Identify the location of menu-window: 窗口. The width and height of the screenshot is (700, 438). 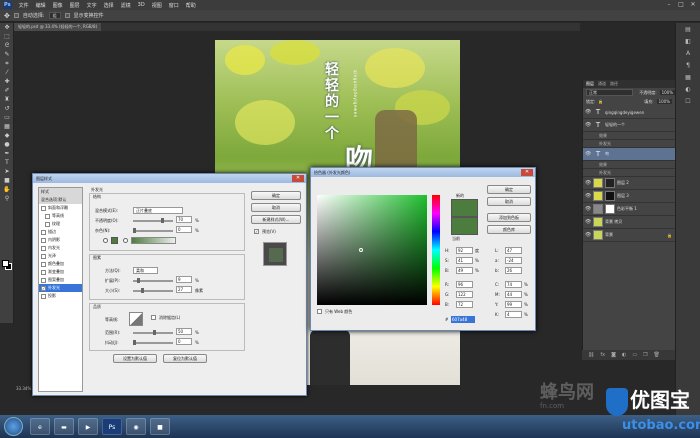
(174, 5).